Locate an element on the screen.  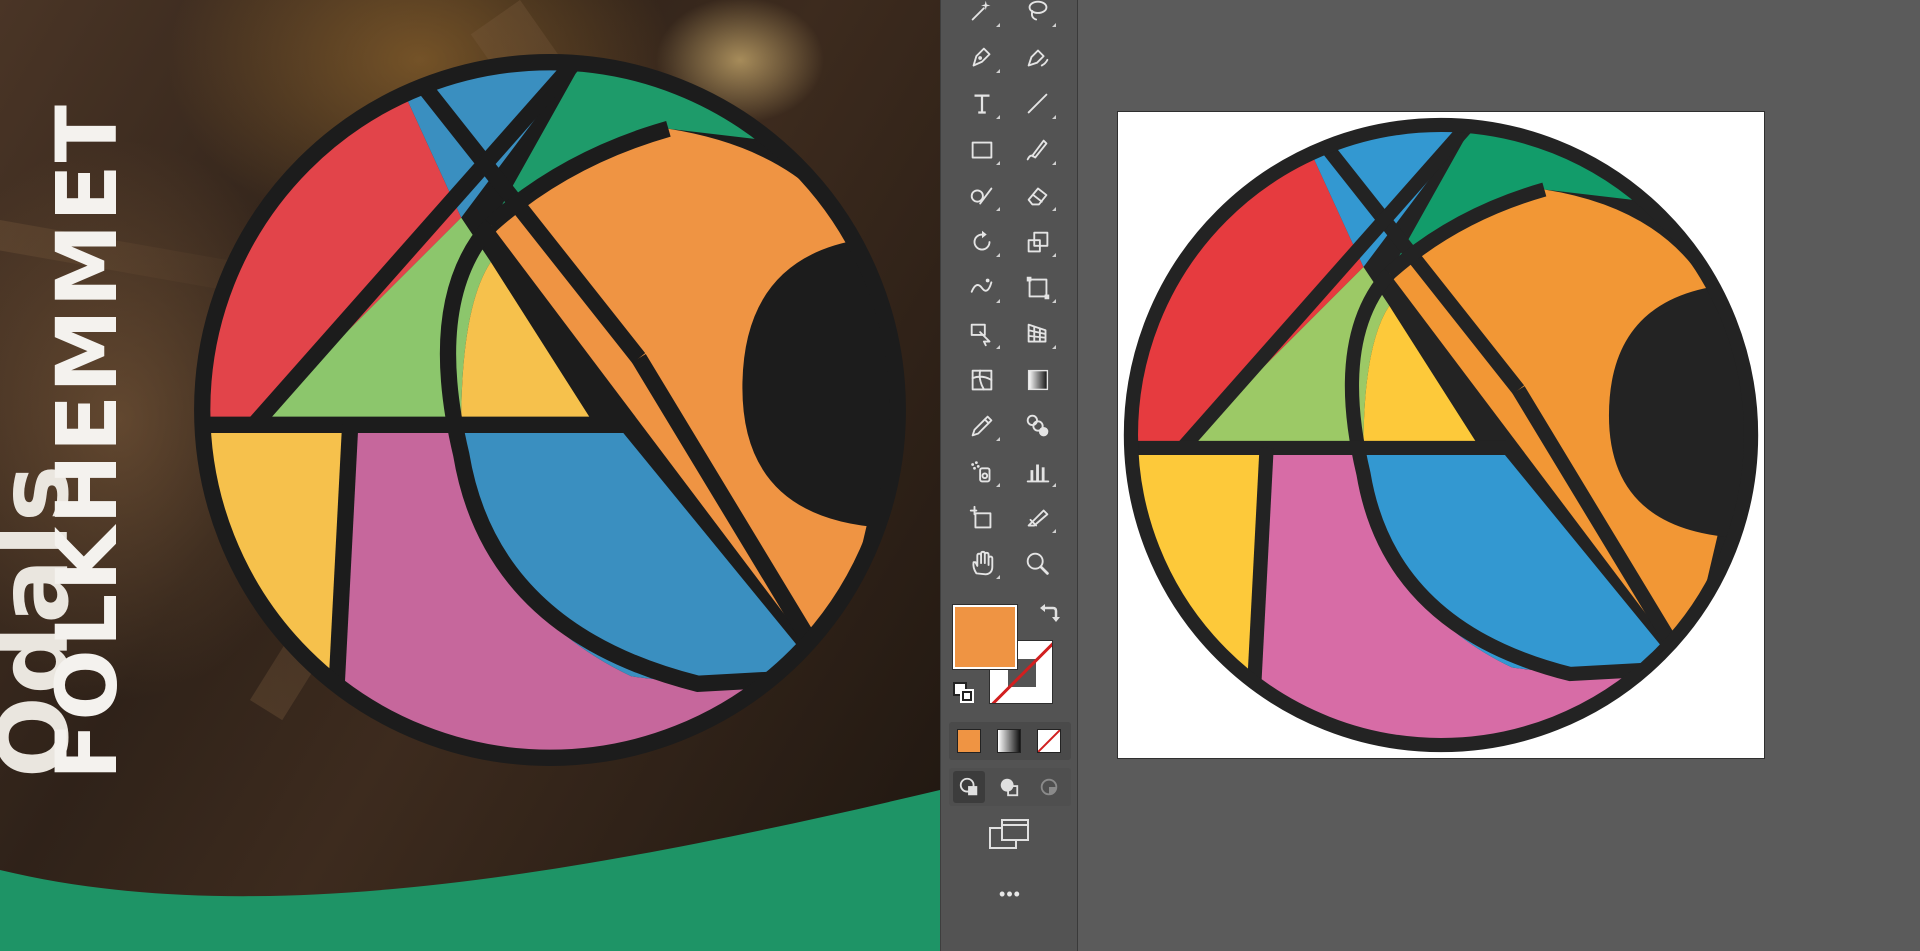
hand-tool is located at coordinates (982, 564).